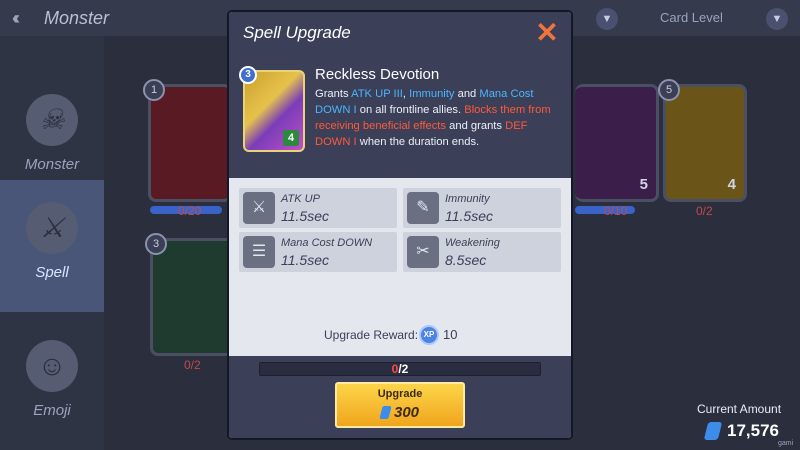 This screenshot has width=800, height=450. I want to click on smiley-icon: ☺, so click(52, 366).